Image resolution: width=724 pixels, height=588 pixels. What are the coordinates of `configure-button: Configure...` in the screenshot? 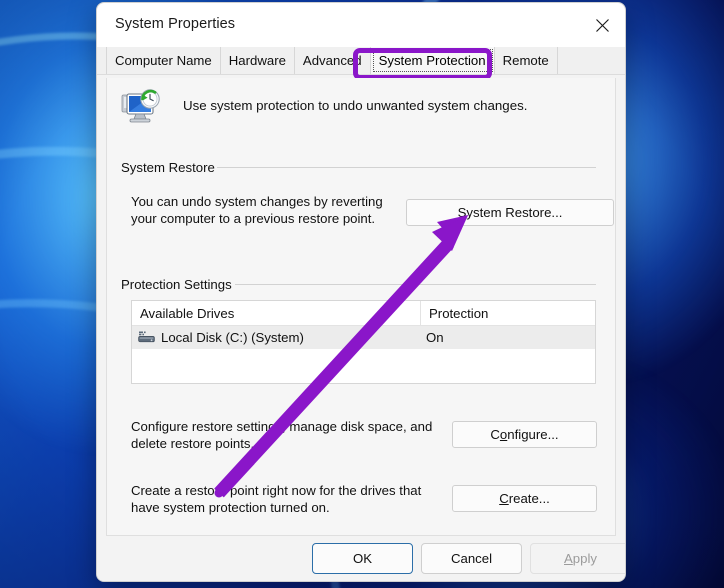 It's located at (524, 434).